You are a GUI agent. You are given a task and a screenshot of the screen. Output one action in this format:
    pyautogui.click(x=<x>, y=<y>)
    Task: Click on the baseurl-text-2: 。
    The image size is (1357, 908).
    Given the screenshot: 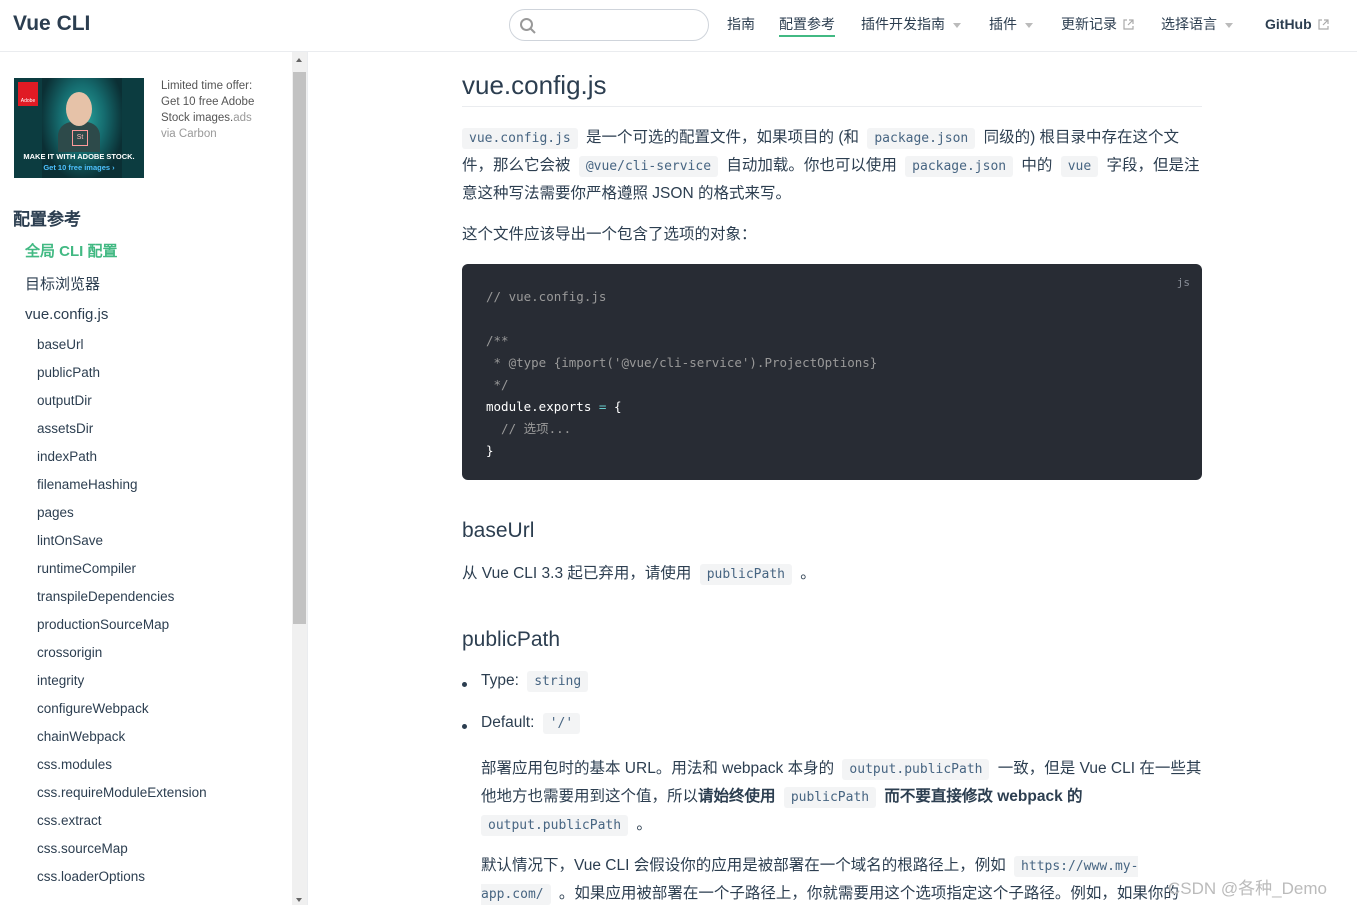 What is the action you would take?
    pyautogui.click(x=806, y=573)
    